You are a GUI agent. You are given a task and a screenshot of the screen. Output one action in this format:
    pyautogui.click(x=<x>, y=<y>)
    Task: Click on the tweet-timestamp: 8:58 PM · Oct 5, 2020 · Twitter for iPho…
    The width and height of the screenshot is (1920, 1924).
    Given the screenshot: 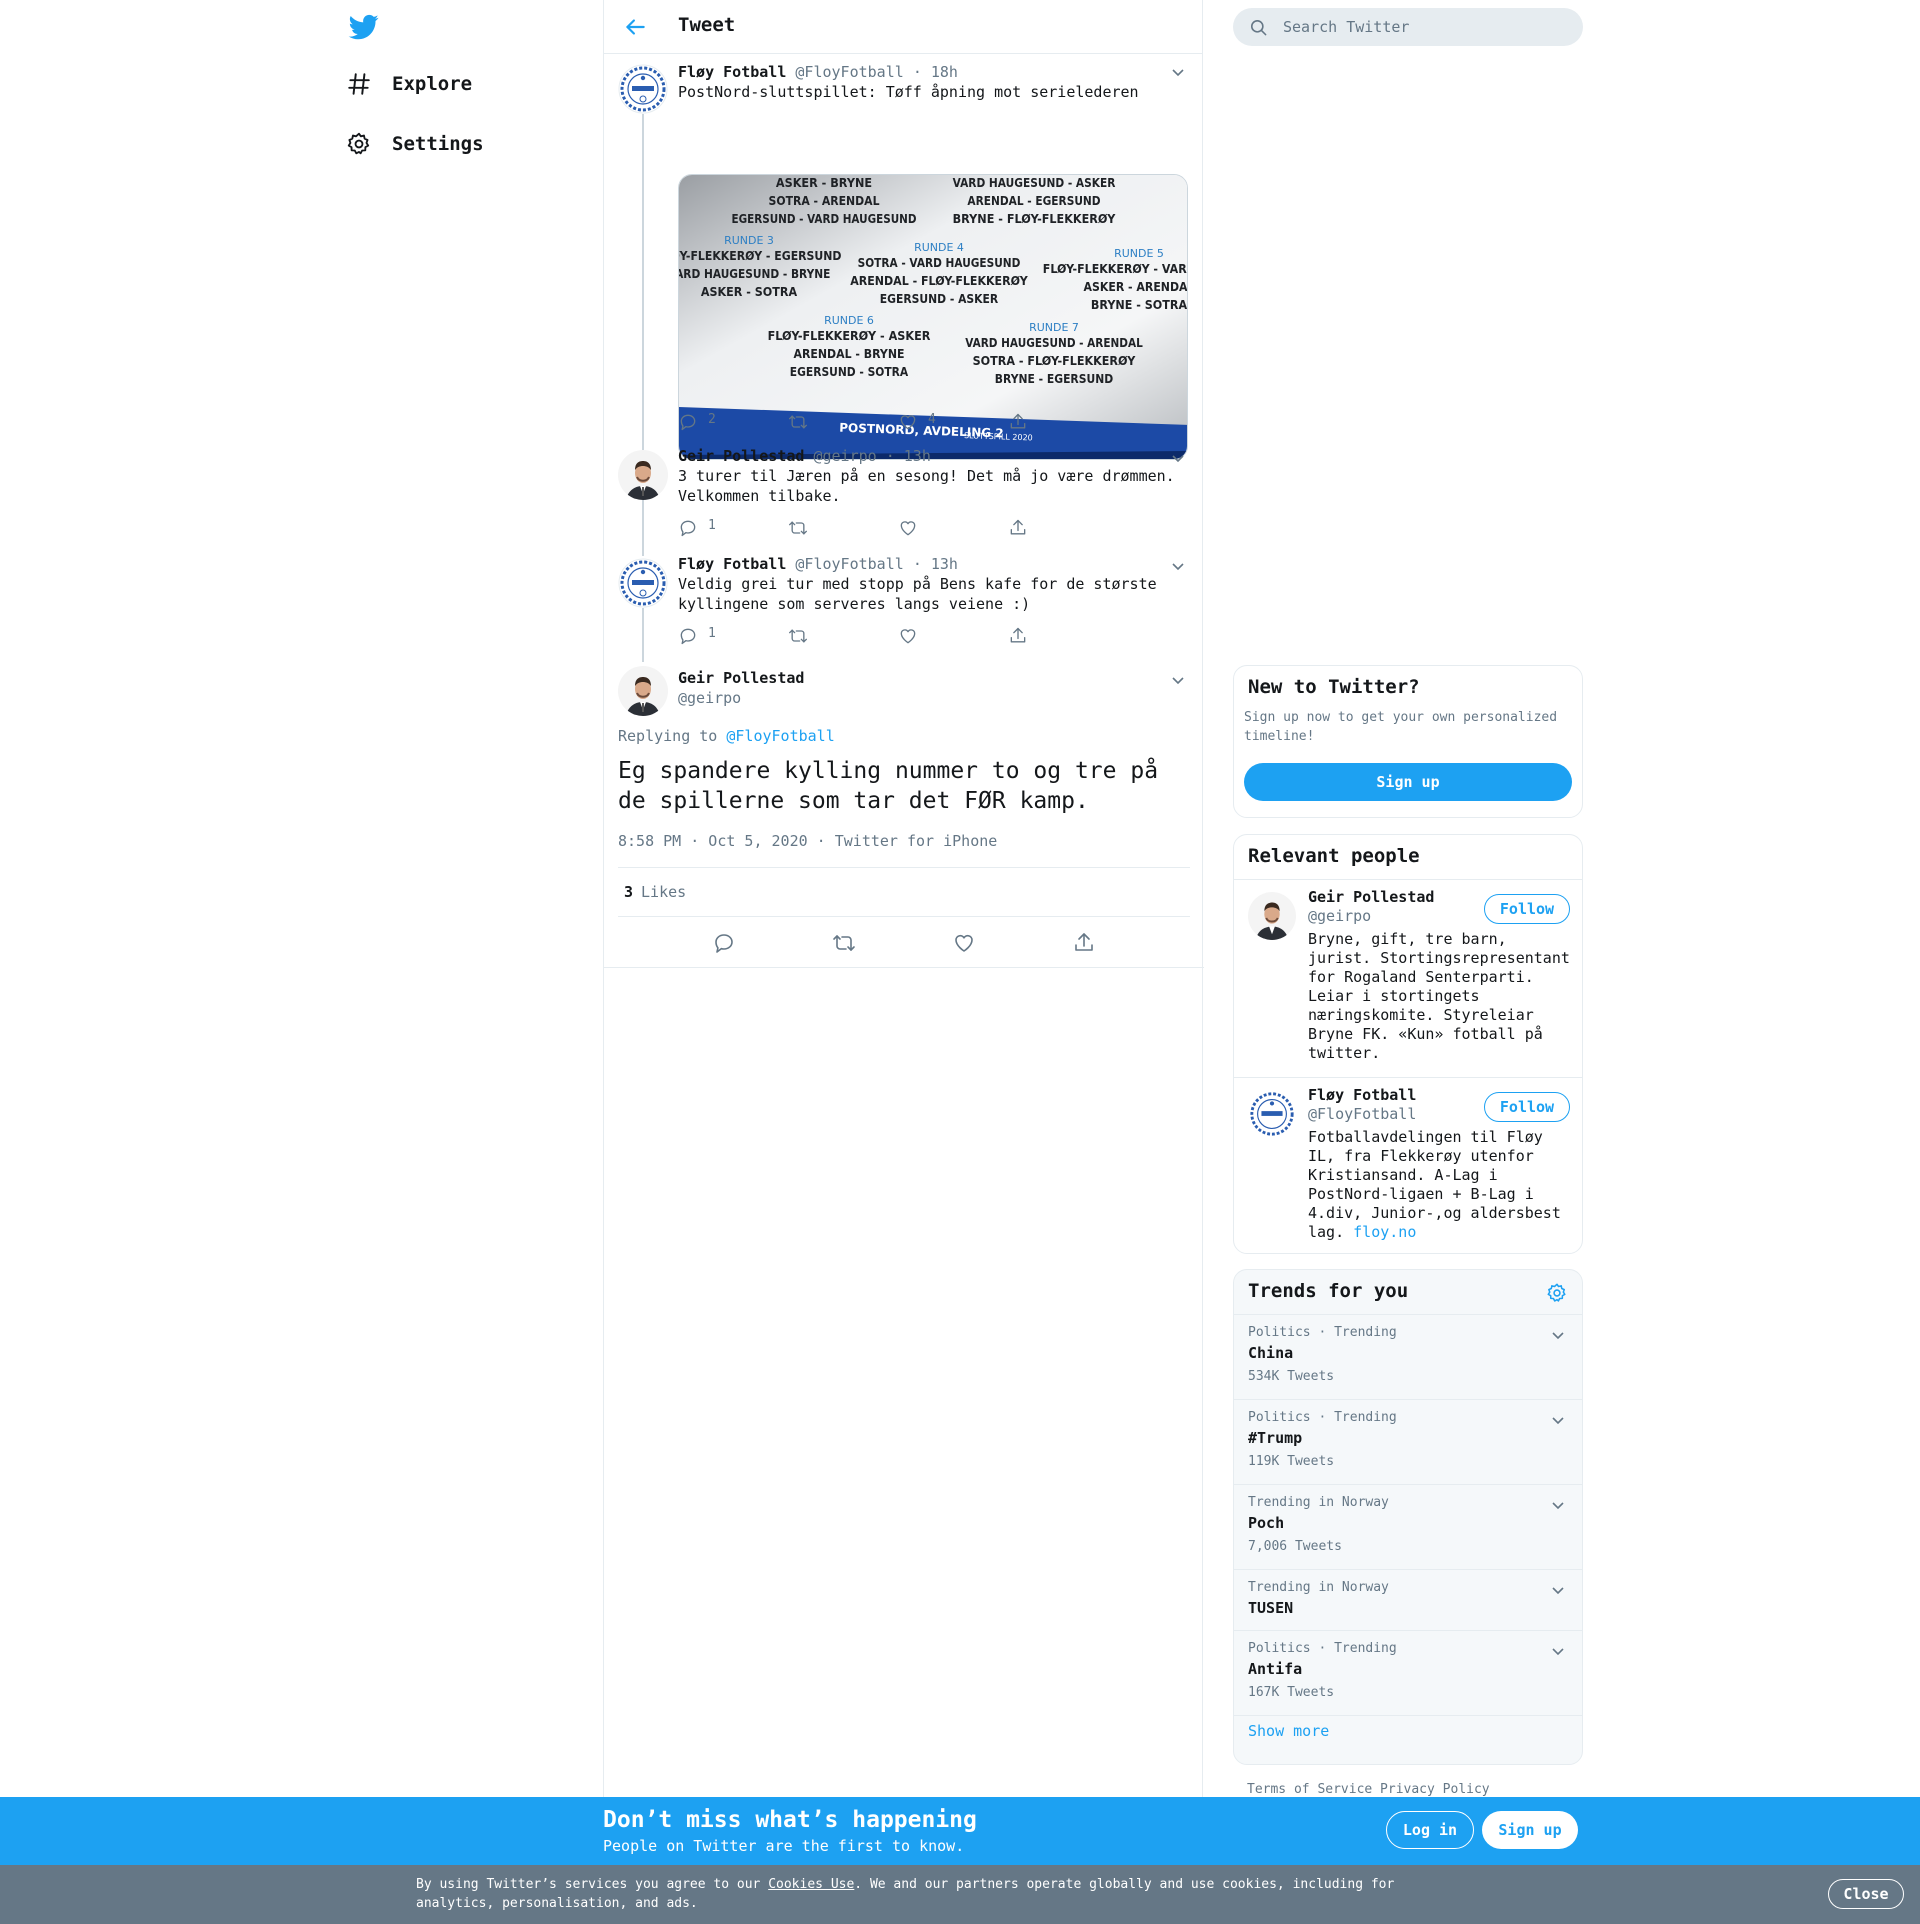 What is the action you would take?
    pyautogui.click(x=807, y=841)
    